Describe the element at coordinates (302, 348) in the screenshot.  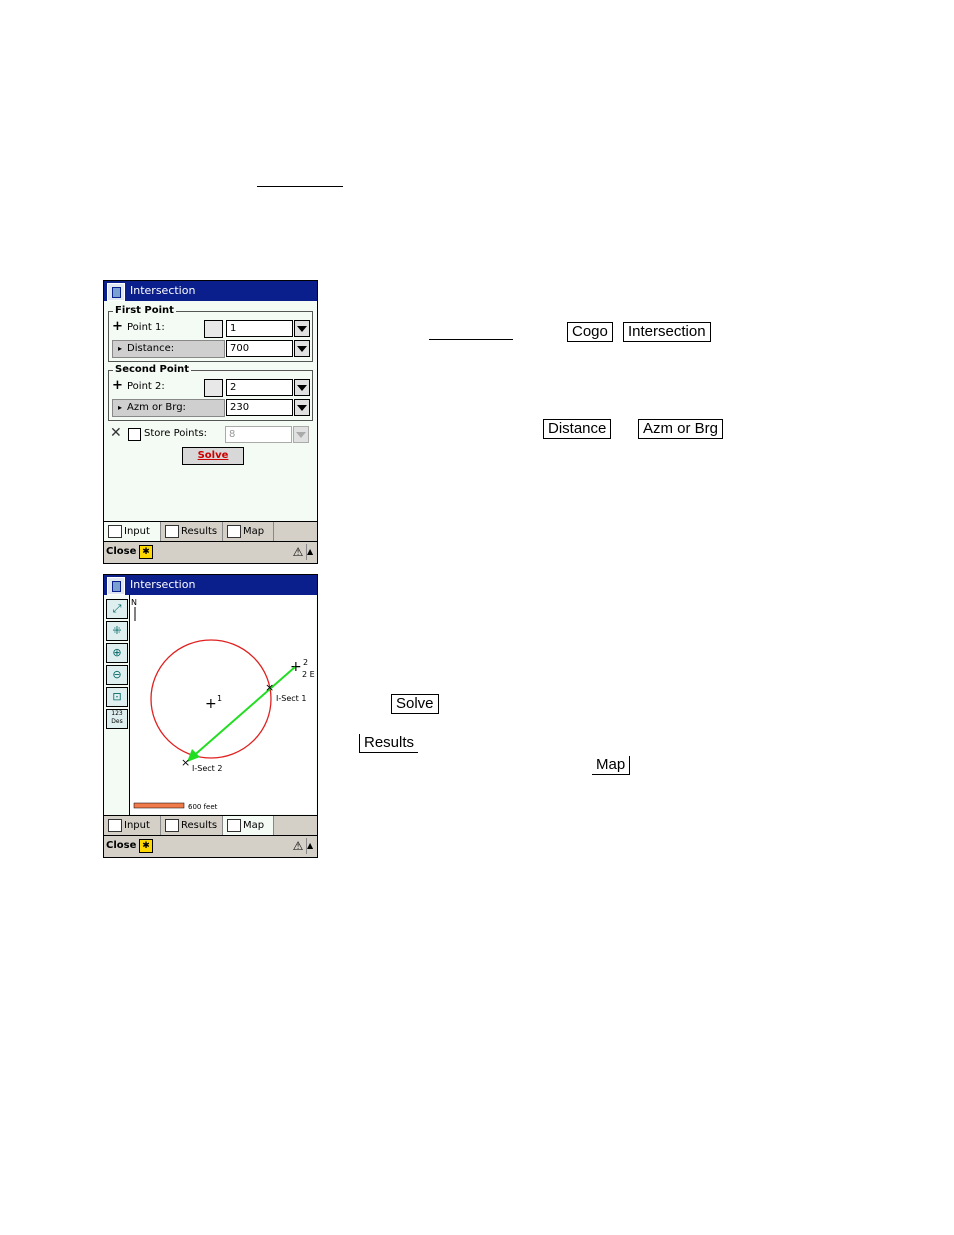
I see `distance-dropdown` at that location.